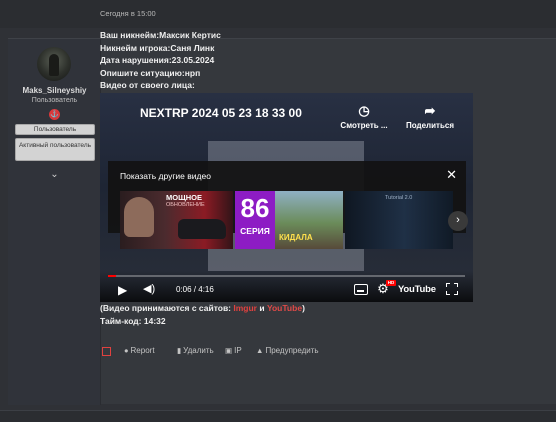 Image resolution: width=556 pixels, height=422 pixels. I want to click on thumbnail-caption: КИДАЛА, so click(296, 237).